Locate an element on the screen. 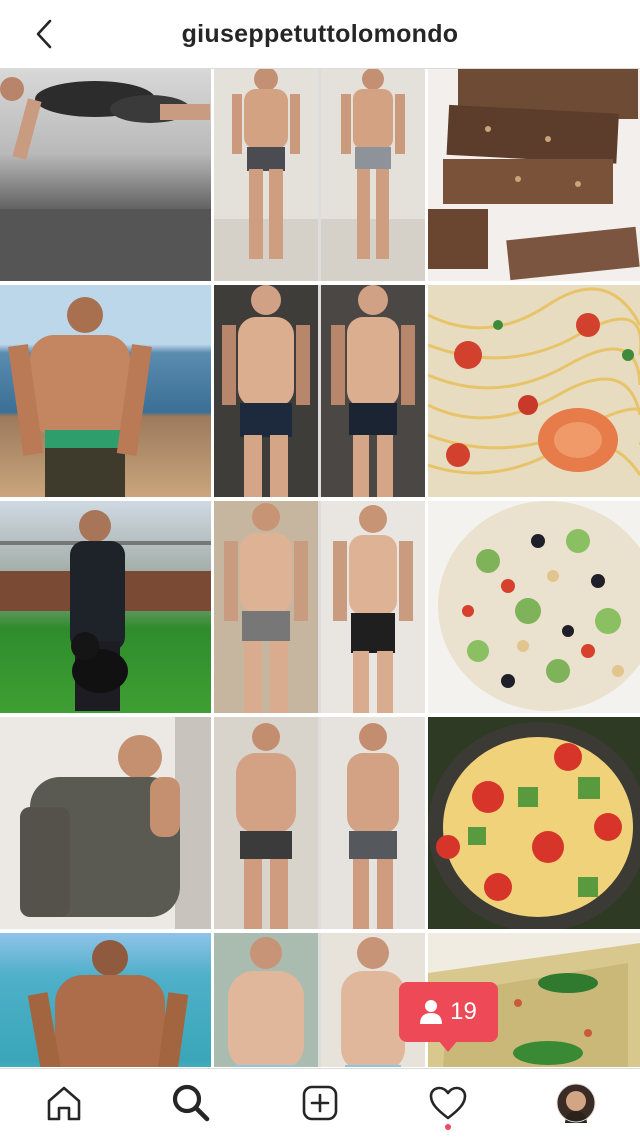  search-icon is located at coordinates (191, 1103).